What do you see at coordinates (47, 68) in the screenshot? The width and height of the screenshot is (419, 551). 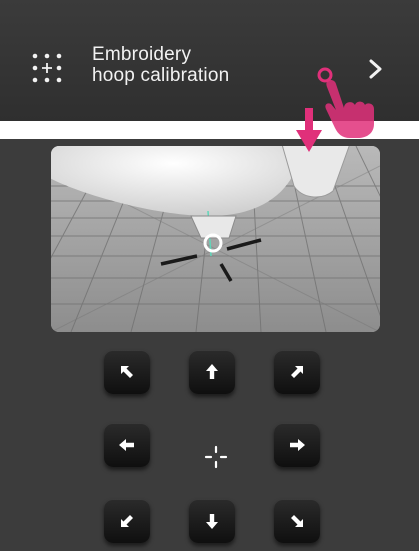 I see `grid-plus-icon` at bounding box center [47, 68].